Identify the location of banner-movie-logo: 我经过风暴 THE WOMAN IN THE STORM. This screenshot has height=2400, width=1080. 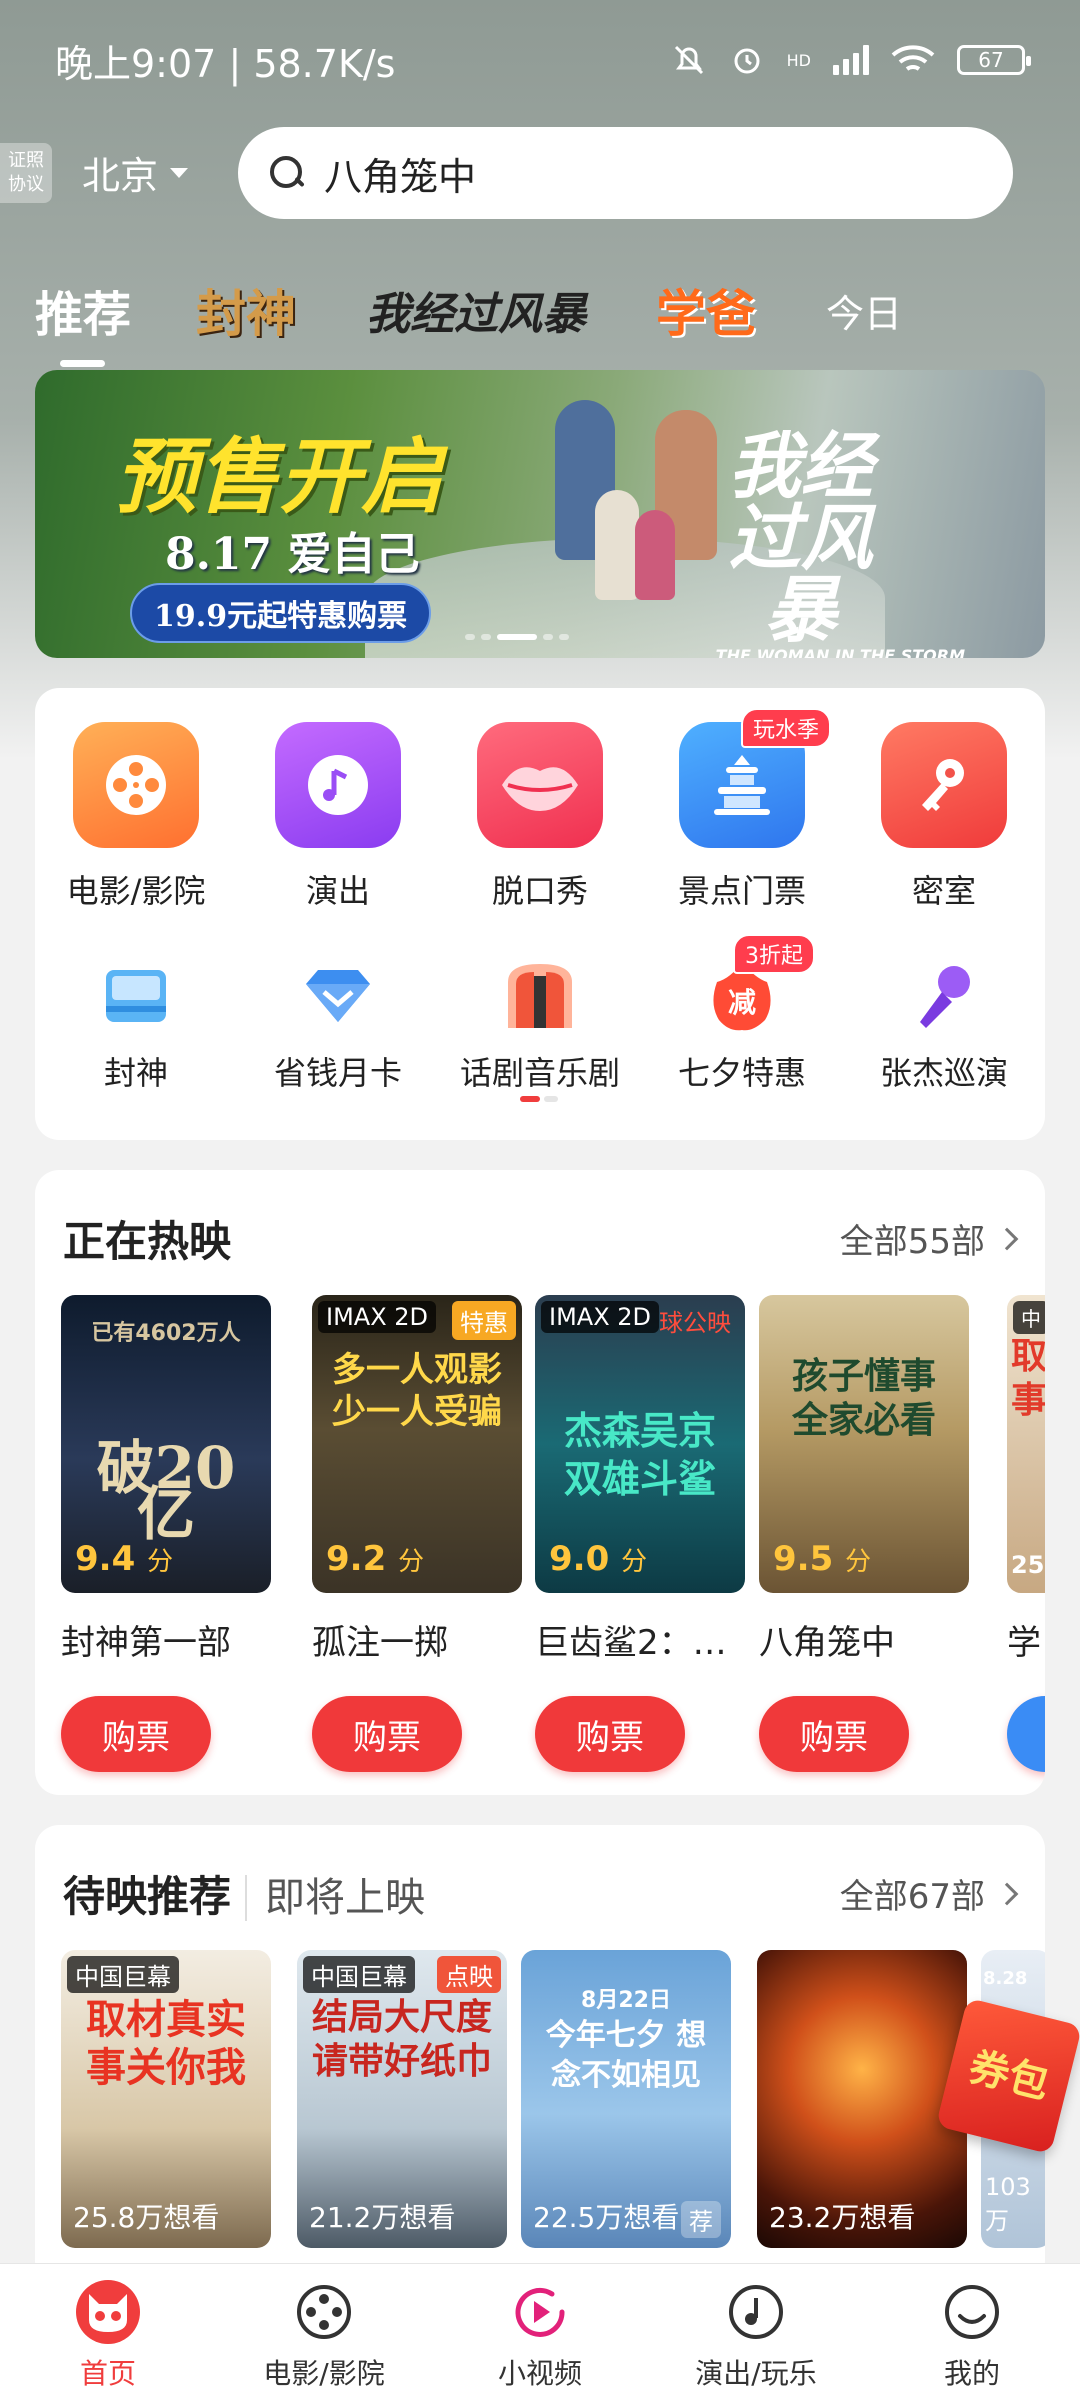
(840, 541).